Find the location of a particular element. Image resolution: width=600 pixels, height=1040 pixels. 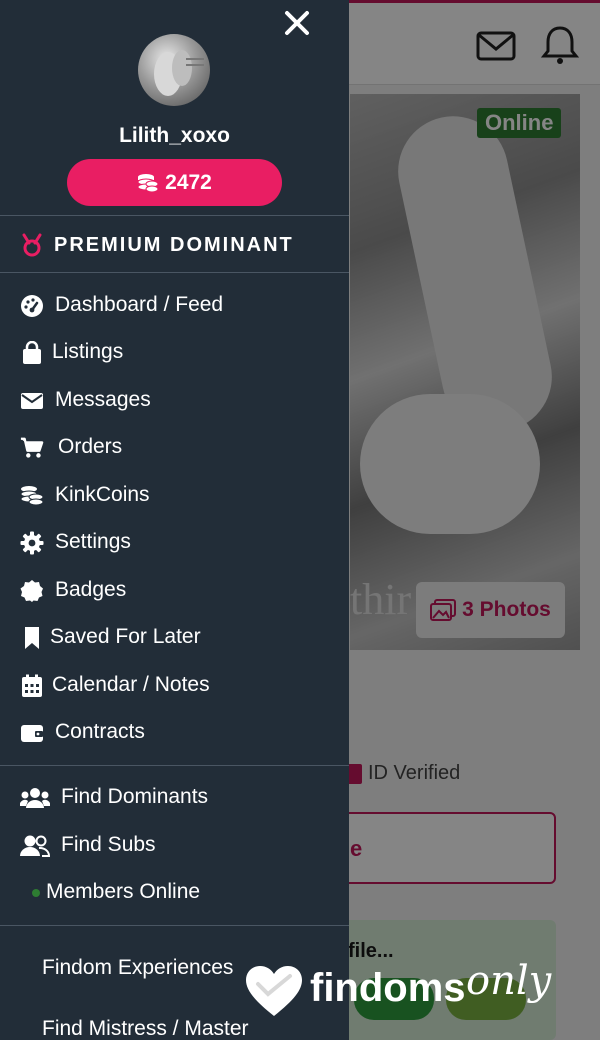

watermark: findoms only is located at coordinates (419, 993).